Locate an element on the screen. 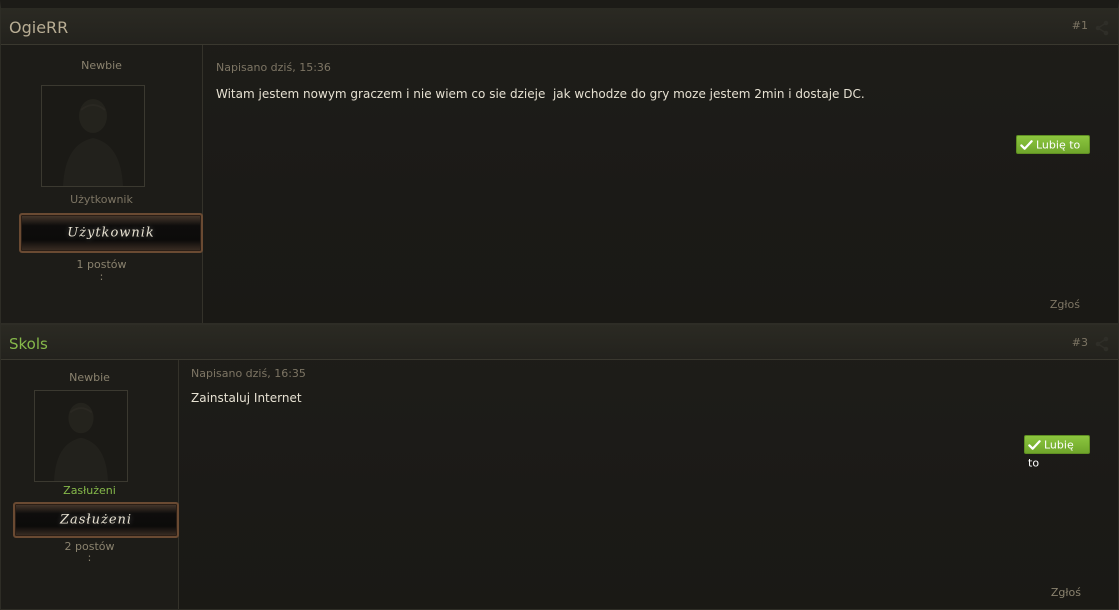  author-info-column: Newbie Użytkownik Użytkownik 1 postów : is located at coordinates (102, 184).